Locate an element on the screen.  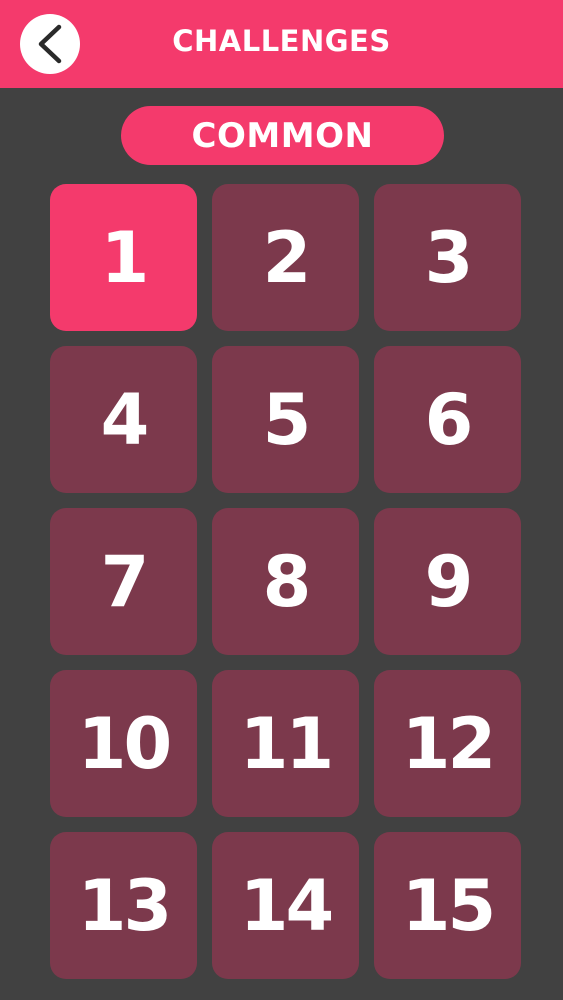
top-bar: CHALLENGES is located at coordinates (281, 44).